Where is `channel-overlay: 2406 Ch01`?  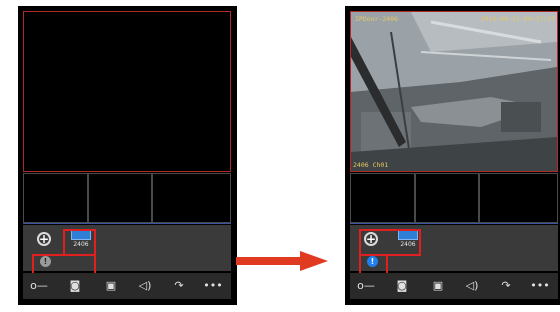 channel-overlay: 2406 Ch01 is located at coordinates (371, 165).